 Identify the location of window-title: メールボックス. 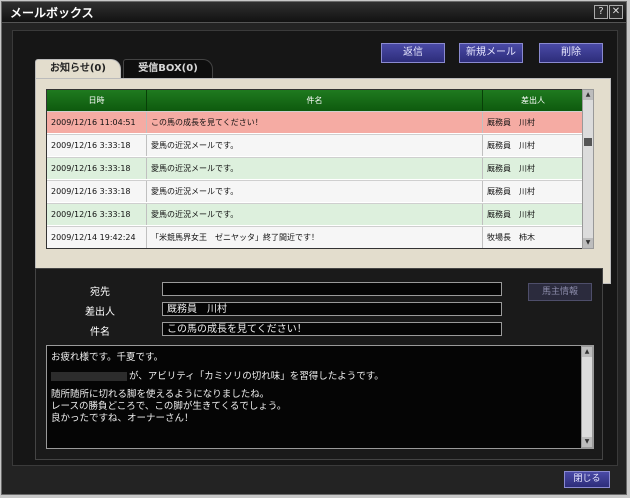
(52, 13).